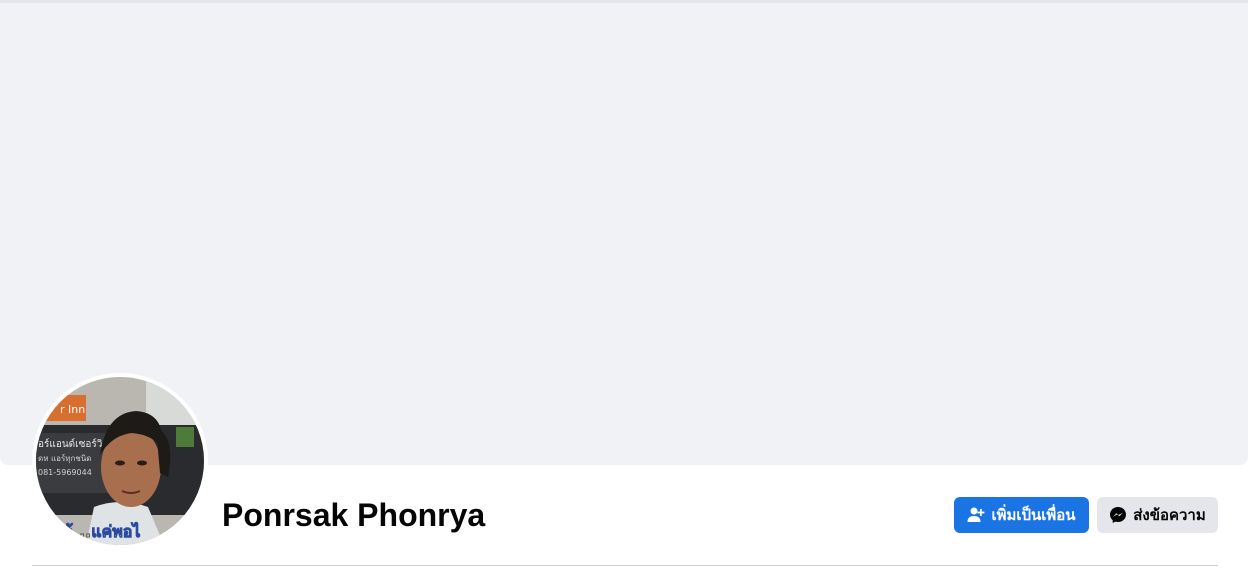 The width and height of the screenshot is (1248, 574). Describe the element at coordinates (64, 458) in the screenshot. I see `svg-text: ดห แอร์ทุกชนิด` at that location.